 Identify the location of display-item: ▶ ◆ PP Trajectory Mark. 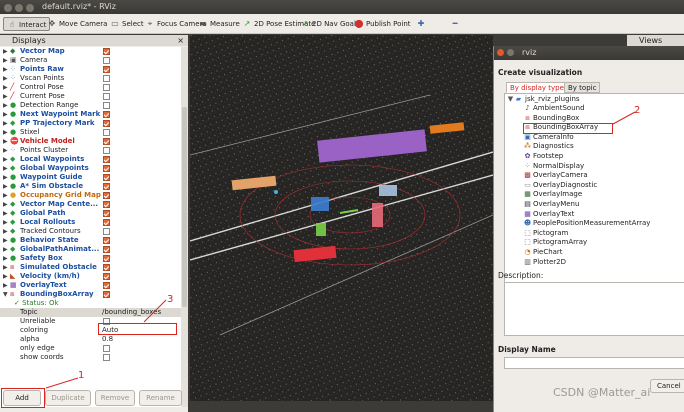
(90, 123).